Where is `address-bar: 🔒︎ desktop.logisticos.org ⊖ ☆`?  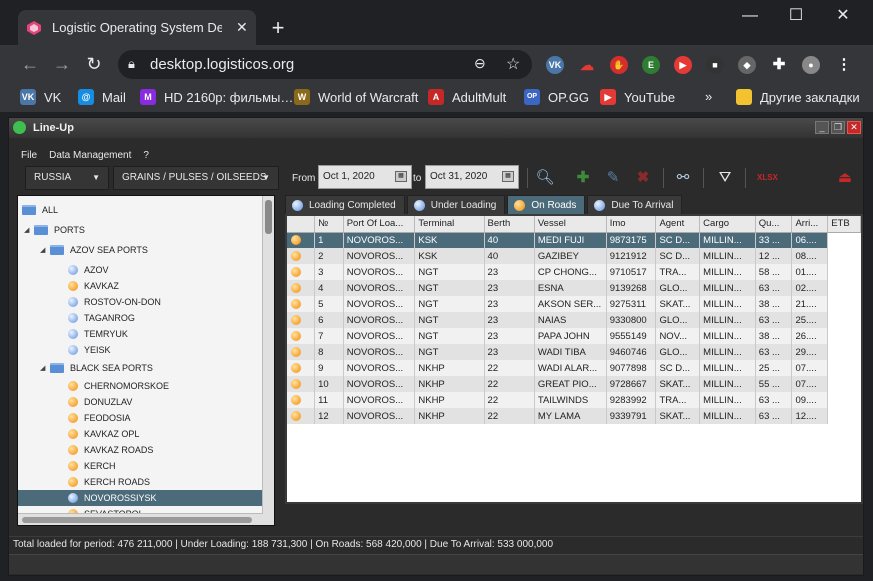
address-bar: 🔒︎ desktop.logisticos.org ⊖ ☆ is located at coordinates (325, 64).